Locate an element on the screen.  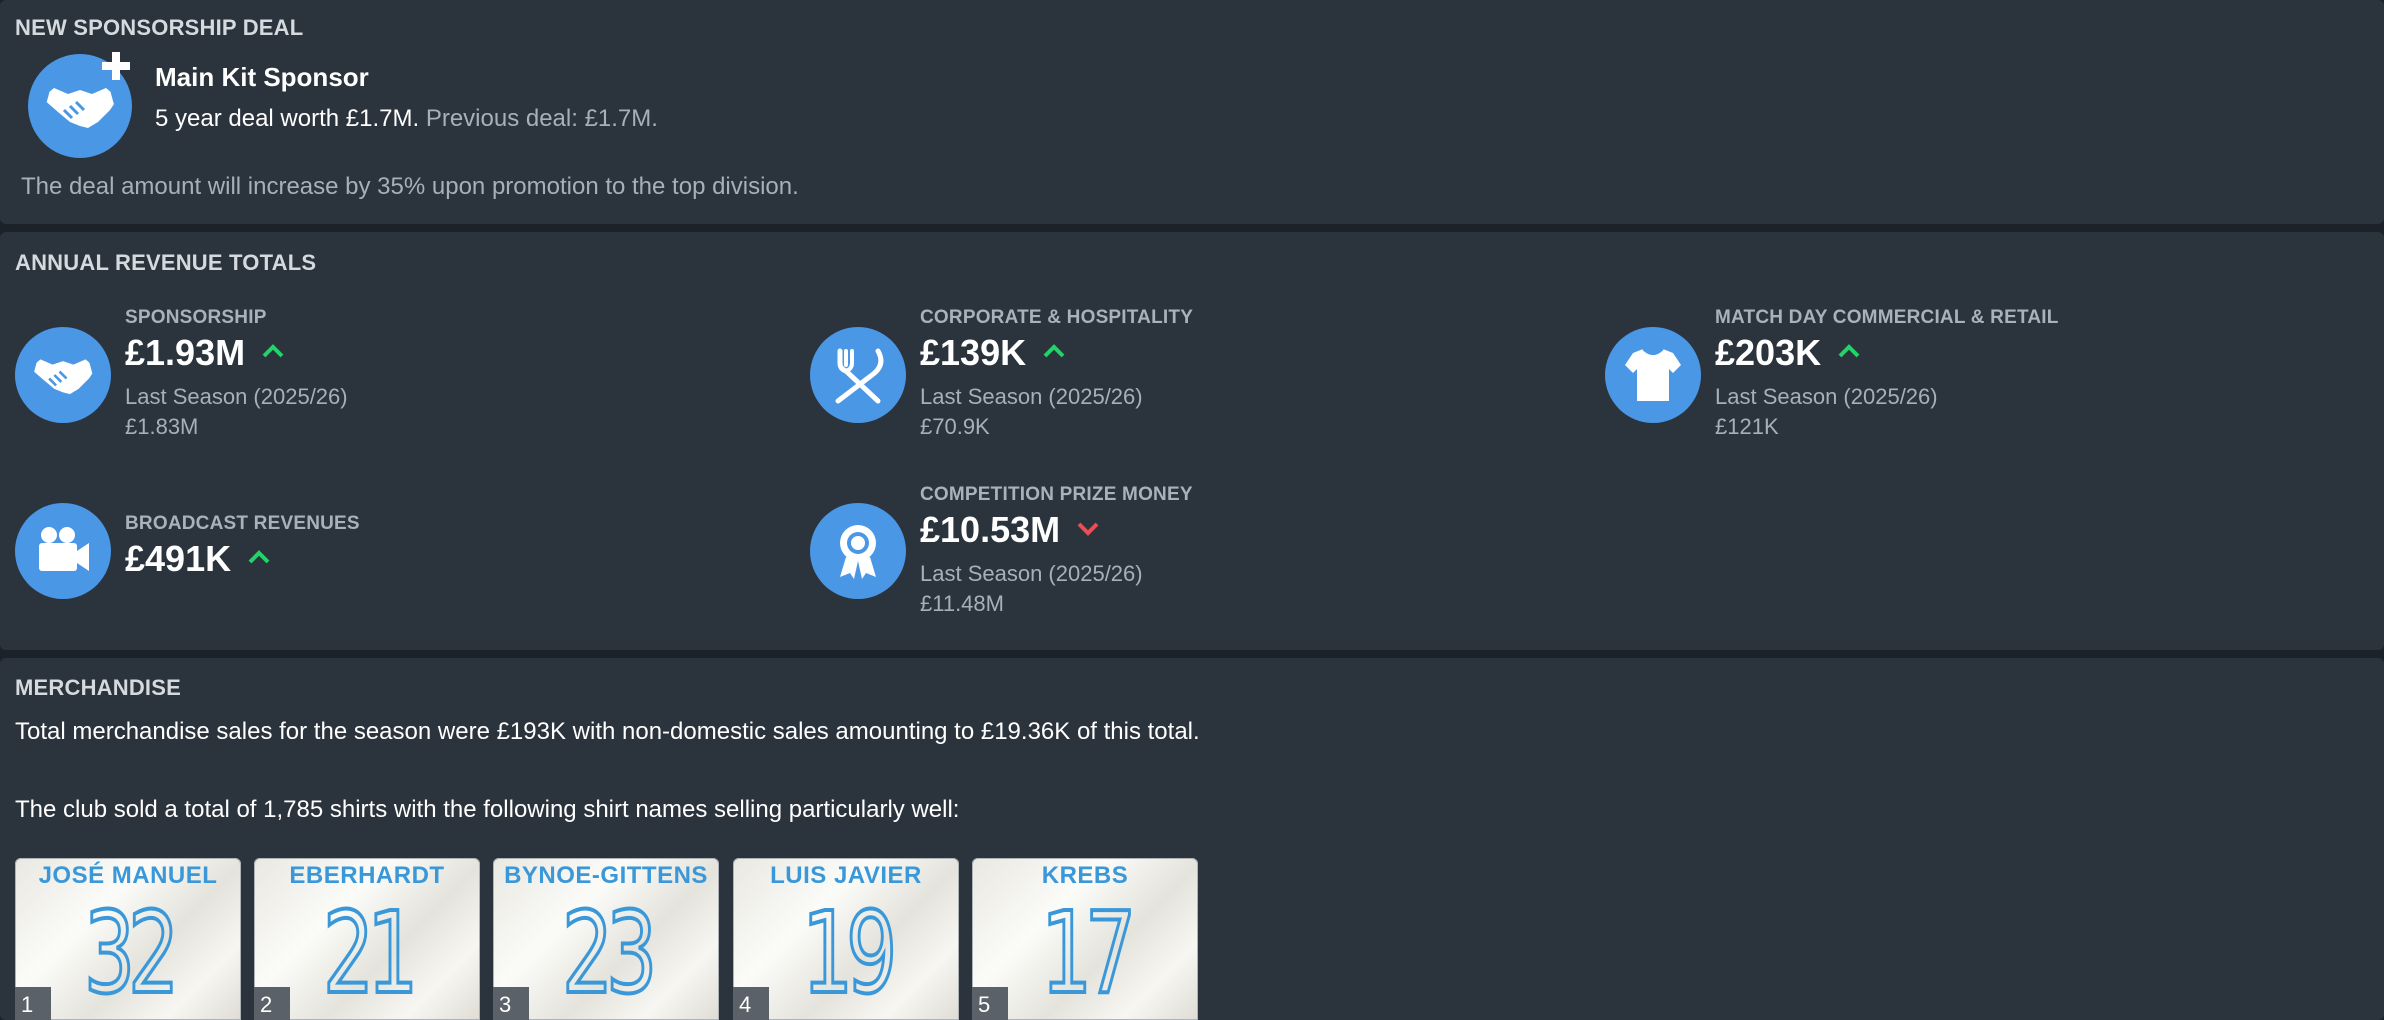
shirt-number: 32 is located at coordinates (131, 954).